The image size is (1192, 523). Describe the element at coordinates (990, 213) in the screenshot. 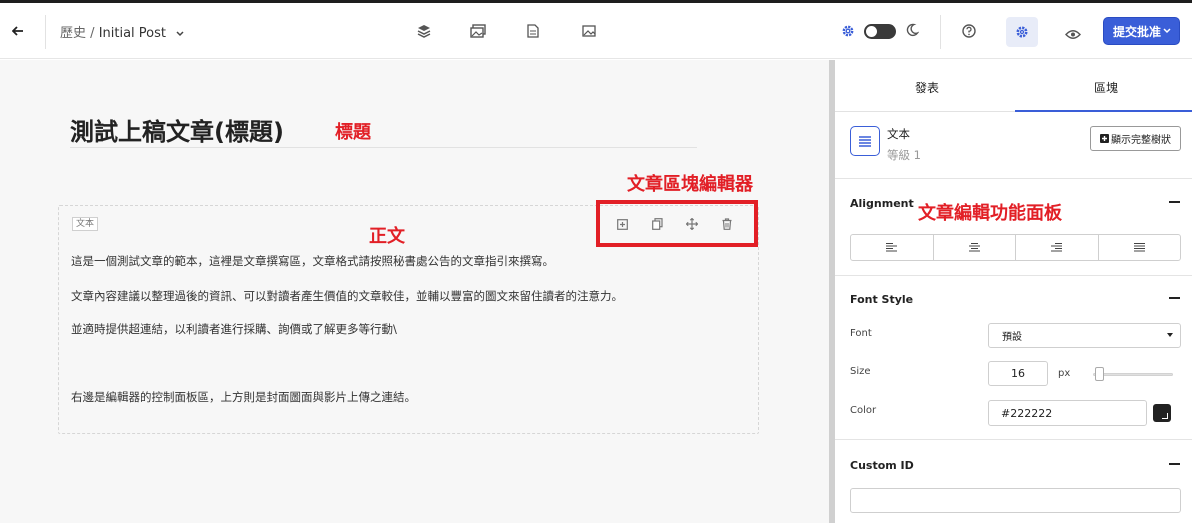

I see `panel-annotation: 文章編輯功能面板` at that location.